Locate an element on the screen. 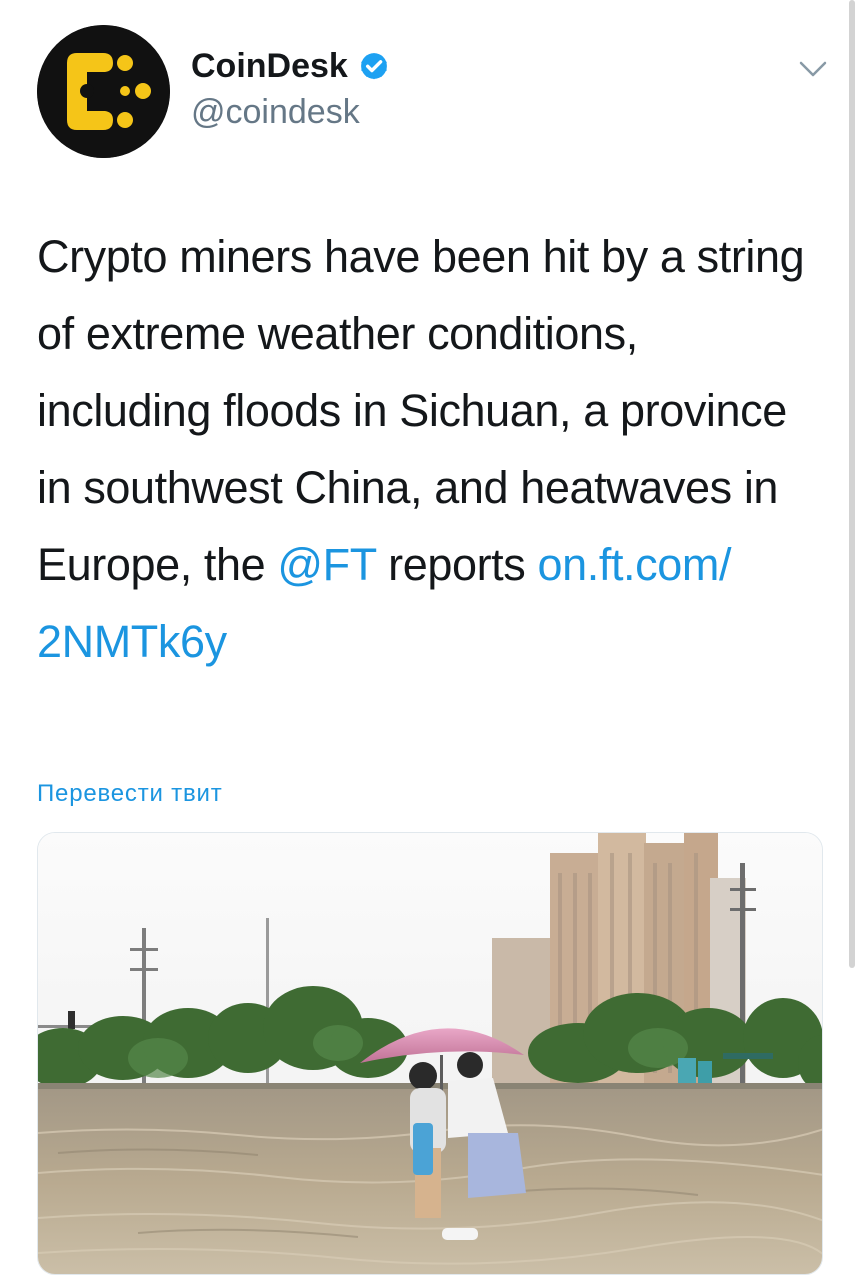 This screenshot has width=860, height=1280. verified-badge-icon is located at coordinates (374, 66).